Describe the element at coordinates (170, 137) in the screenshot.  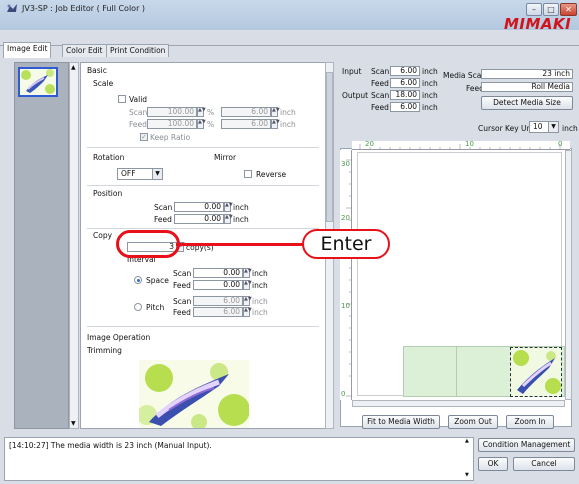
I see `keep-ratio-label: Keep Ratio` at that location.